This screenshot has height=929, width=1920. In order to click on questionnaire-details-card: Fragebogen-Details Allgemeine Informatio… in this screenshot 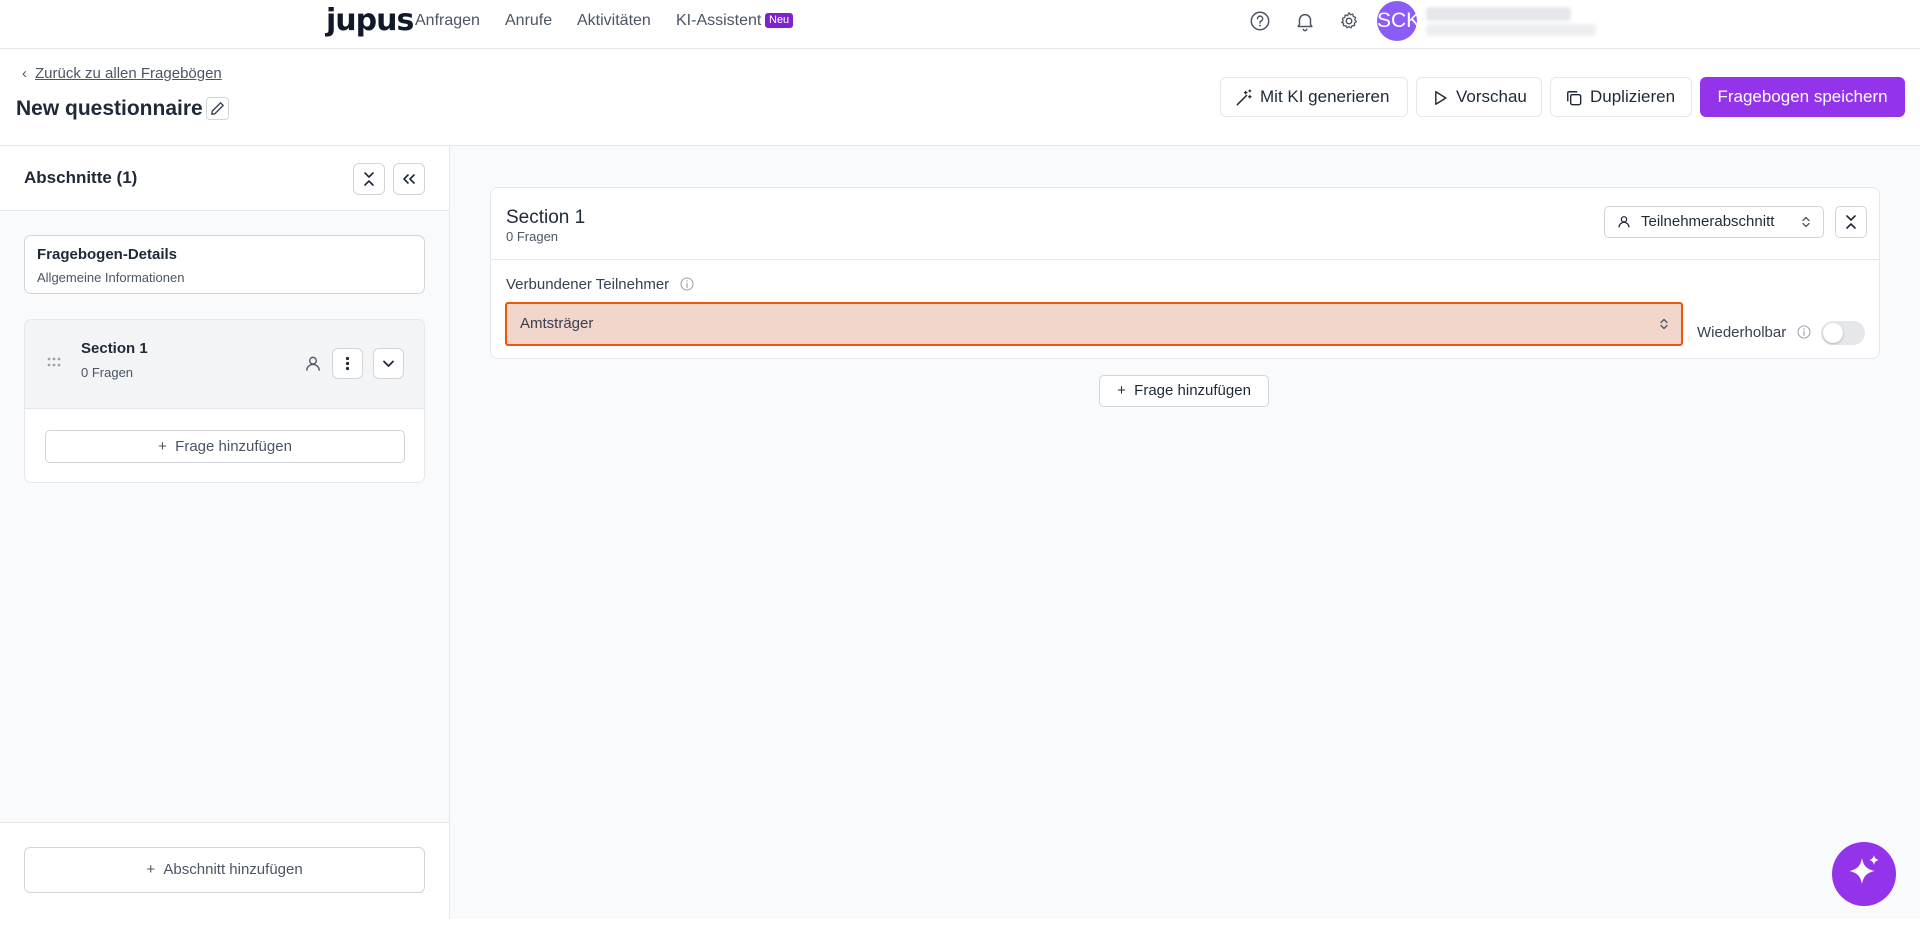, I will do `click(224, 264)`.